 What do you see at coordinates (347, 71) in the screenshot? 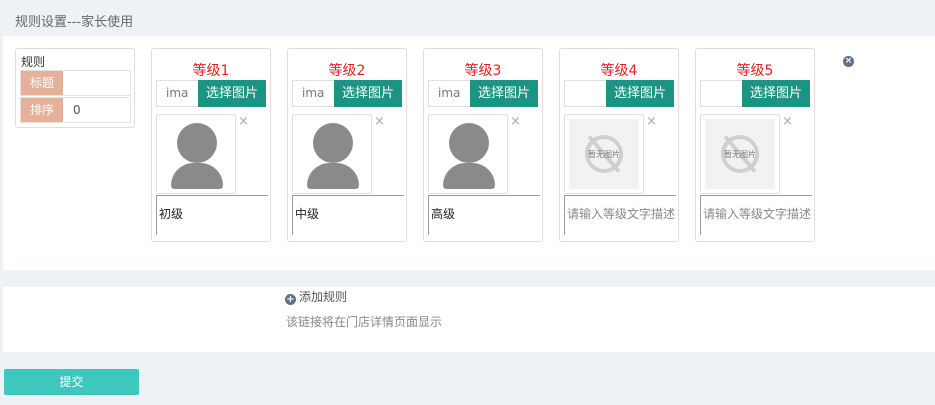
I see `level-title: 等级2` at bounding box center [347, 71].